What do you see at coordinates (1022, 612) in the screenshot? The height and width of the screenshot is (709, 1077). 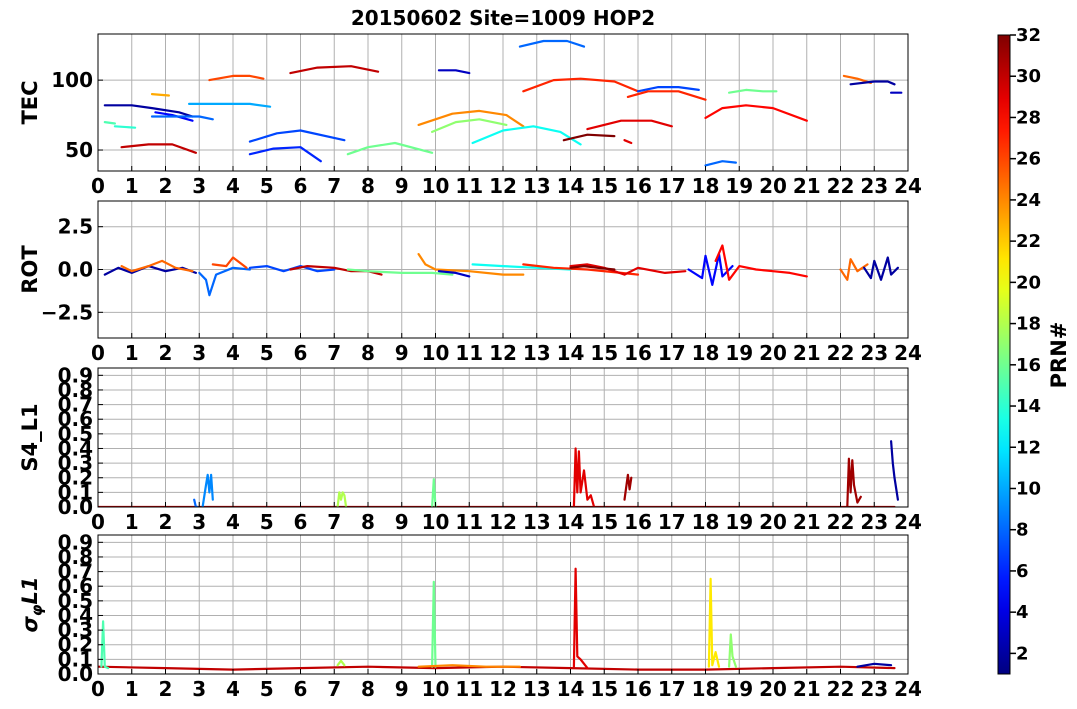 I see `colorbar-tick-label: 4` at bounding box center [1022, 612].